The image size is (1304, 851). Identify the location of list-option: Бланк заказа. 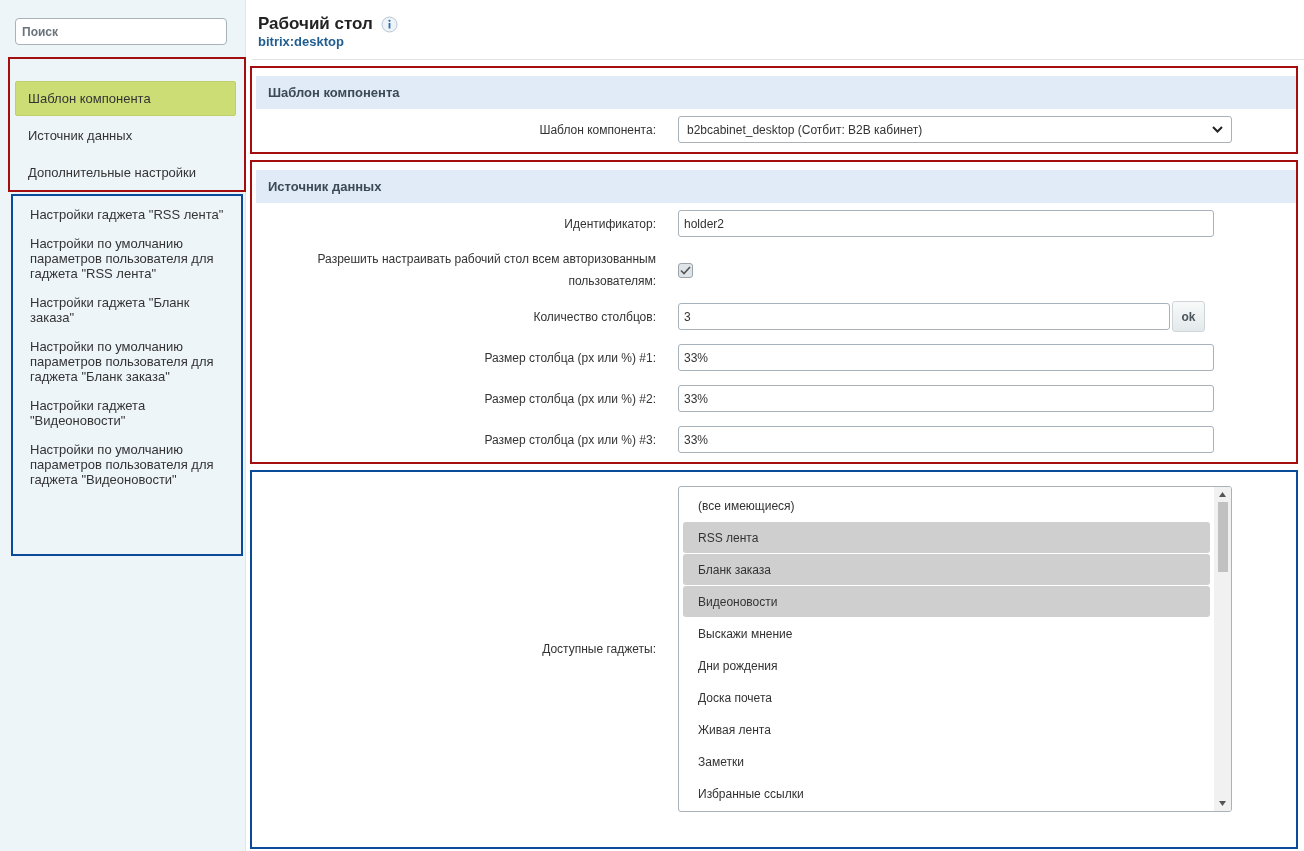
(946, 569).